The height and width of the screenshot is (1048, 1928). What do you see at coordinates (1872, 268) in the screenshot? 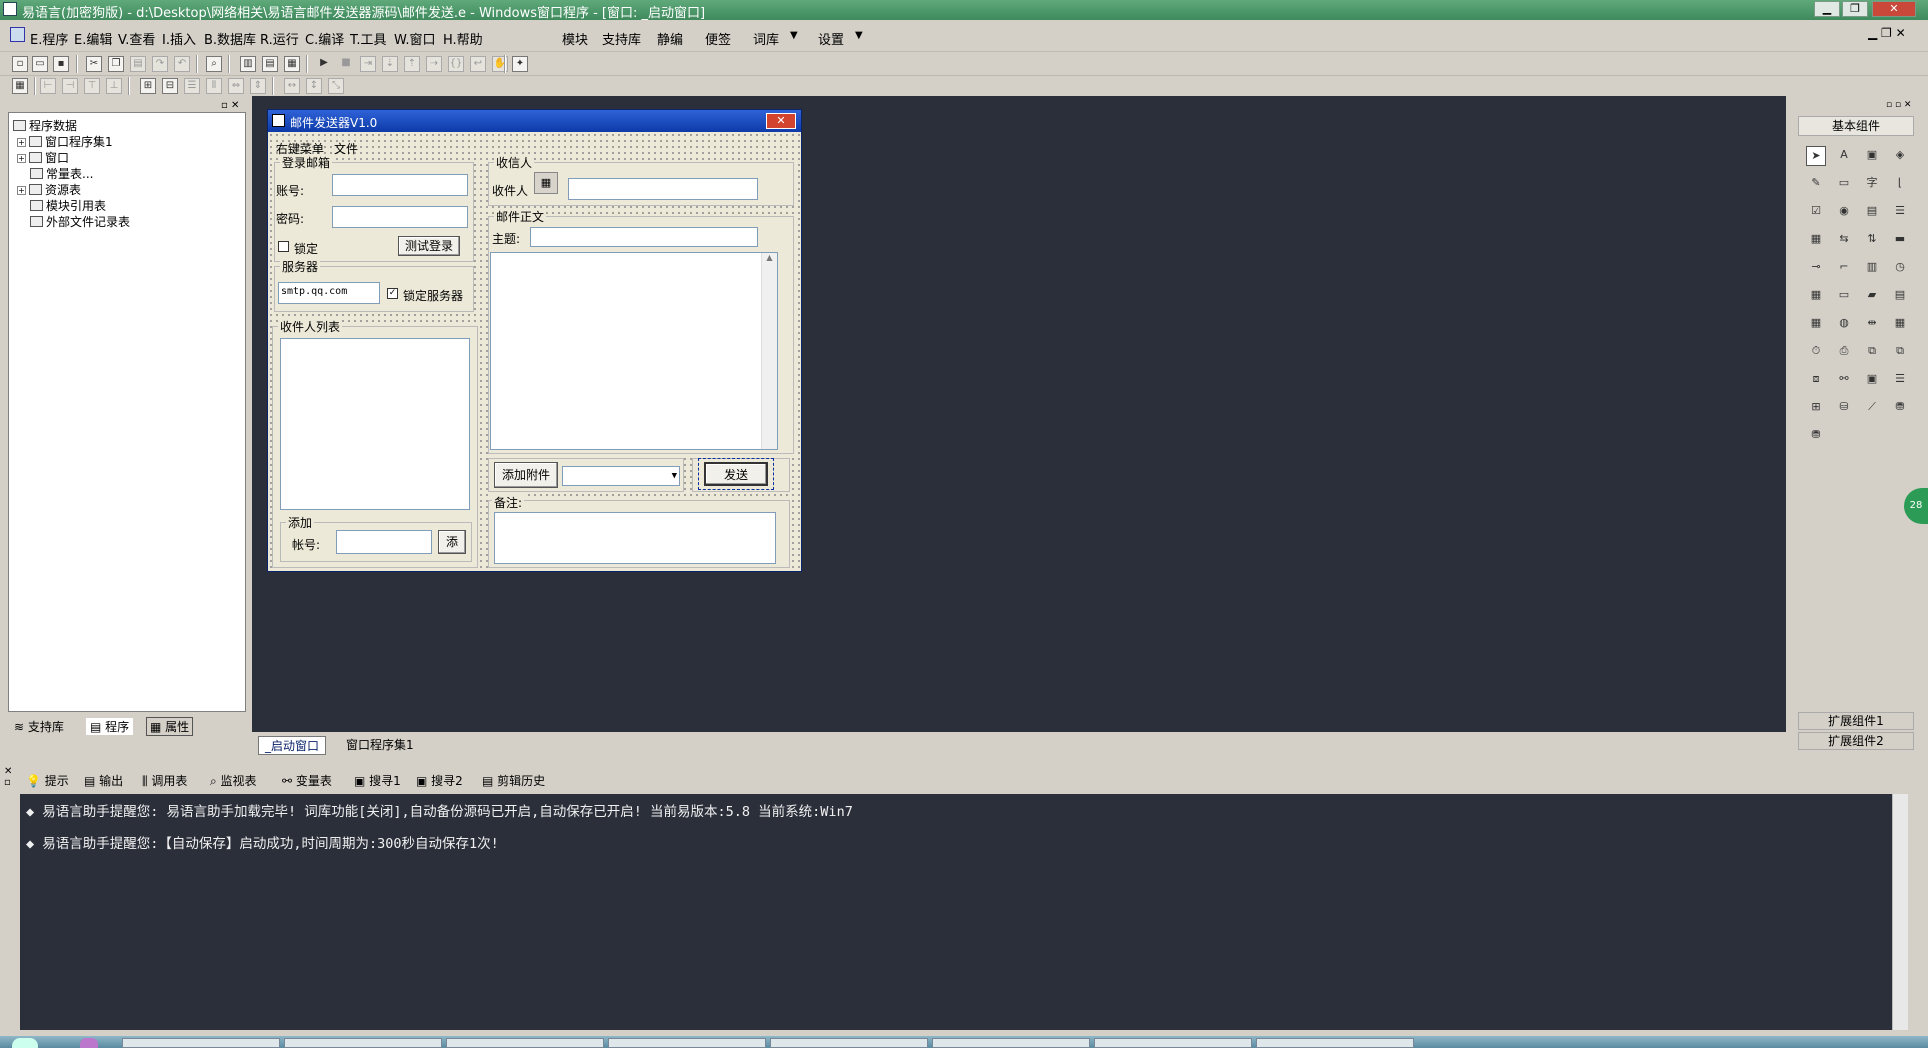
I see `panel-icon: ▥` at bounding box center [1872, 268].